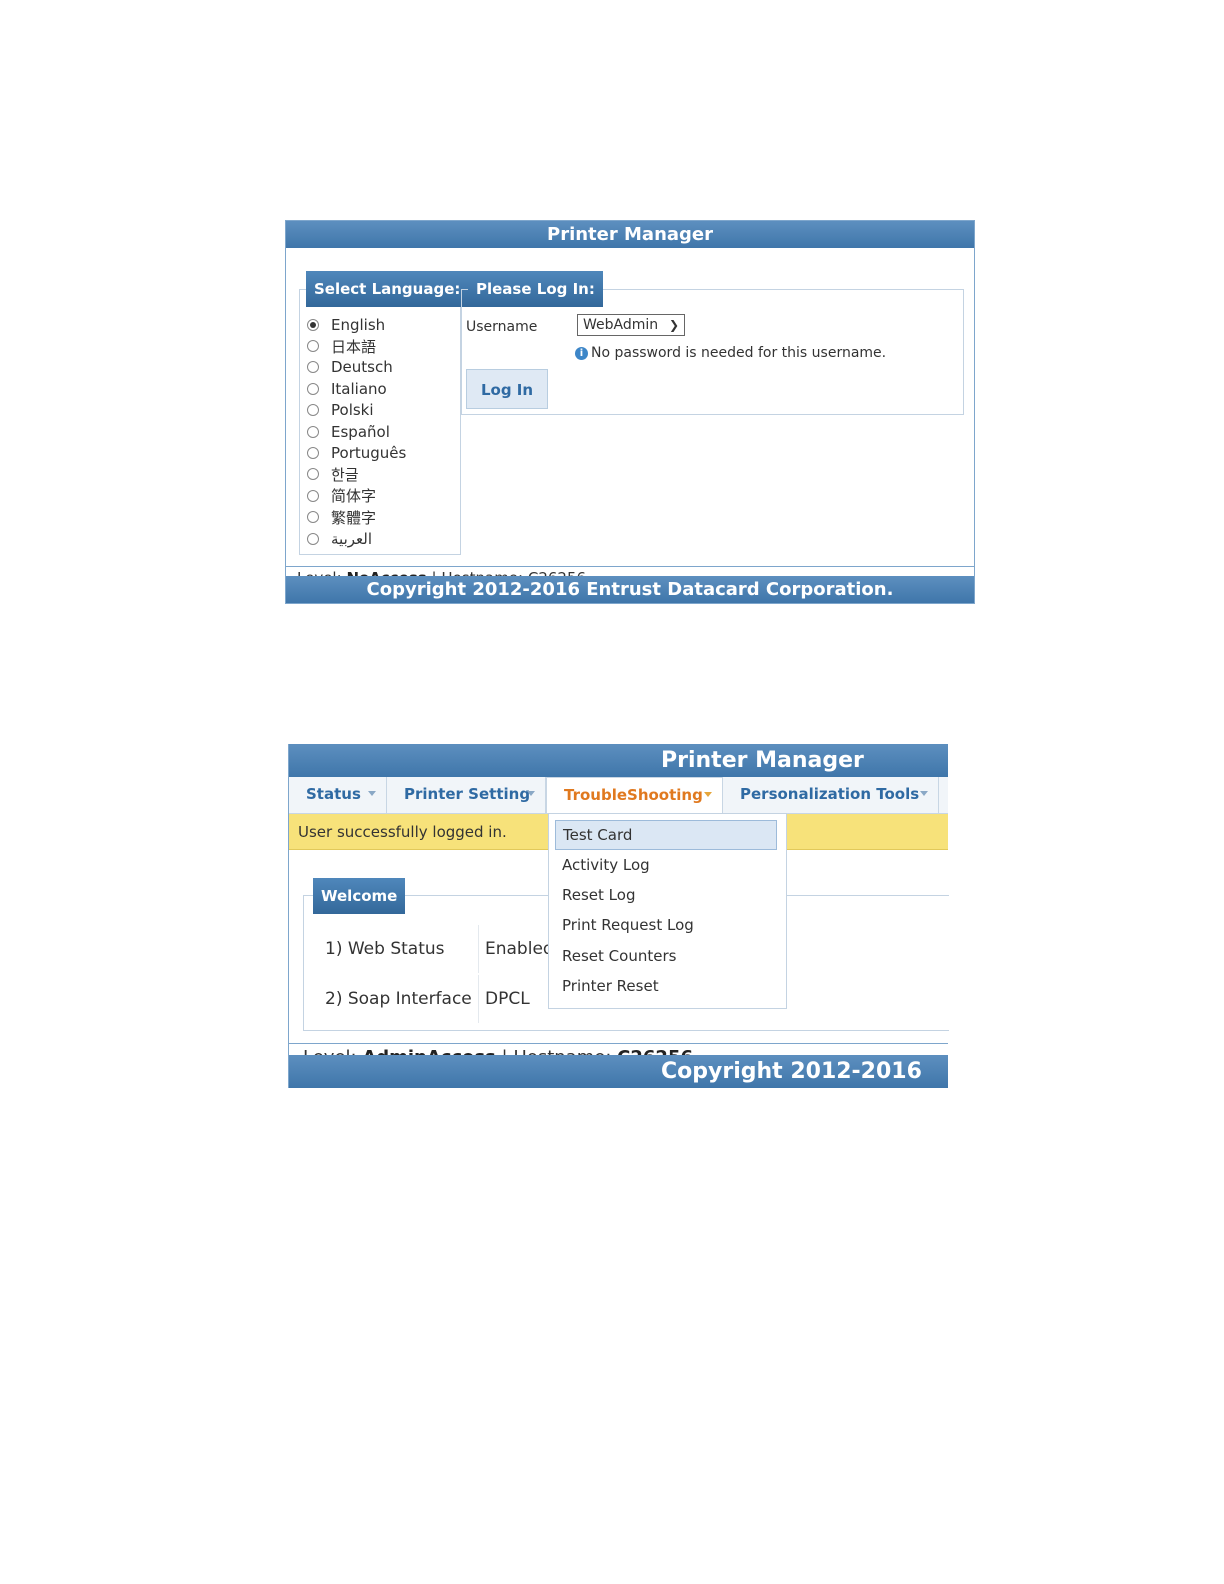 This screenshot has height=1584, width=1224. I want to click on menu-personalization-tools: Personalization Tools, so click(831, 795).